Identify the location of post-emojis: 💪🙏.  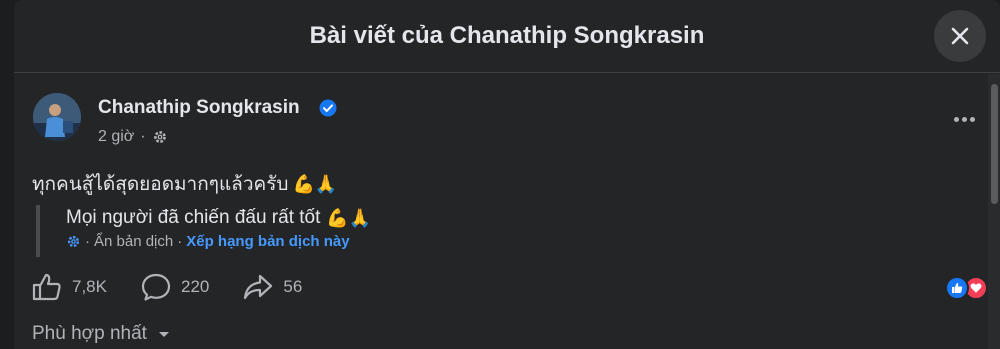
(315, 184).